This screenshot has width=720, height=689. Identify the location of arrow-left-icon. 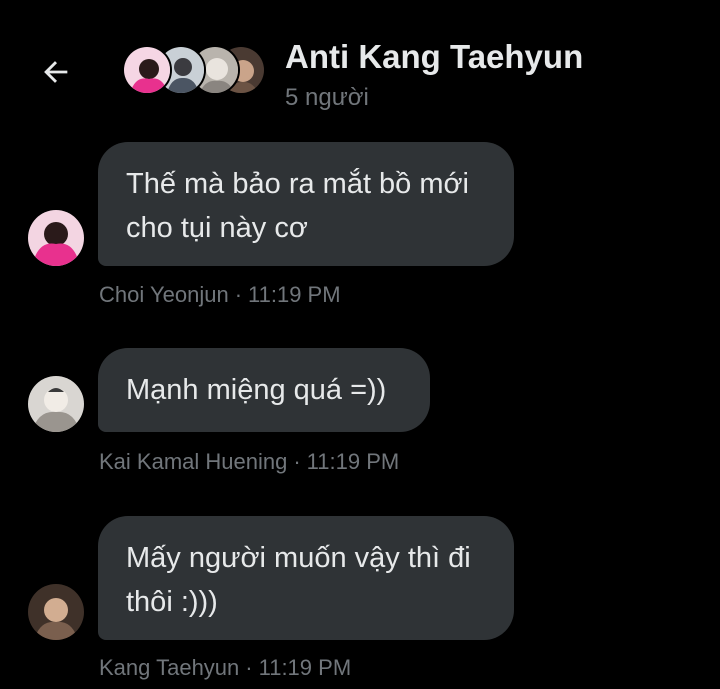
(56, 72).